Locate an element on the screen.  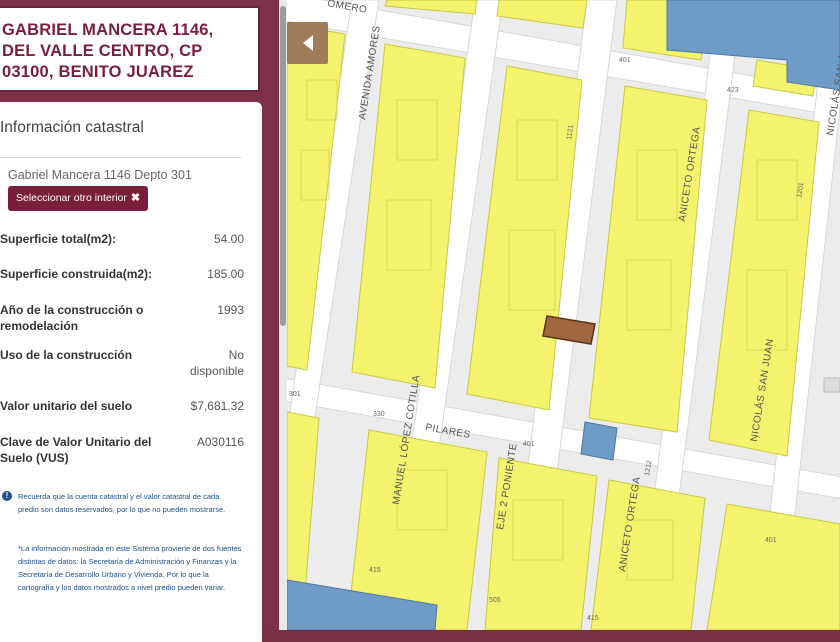
row-value: $7,681.32 is located at coordinates (217, 406).